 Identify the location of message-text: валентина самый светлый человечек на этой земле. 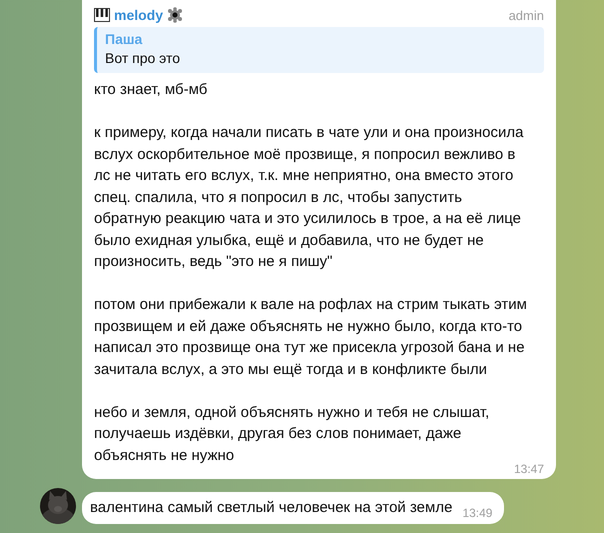
(271, 508).